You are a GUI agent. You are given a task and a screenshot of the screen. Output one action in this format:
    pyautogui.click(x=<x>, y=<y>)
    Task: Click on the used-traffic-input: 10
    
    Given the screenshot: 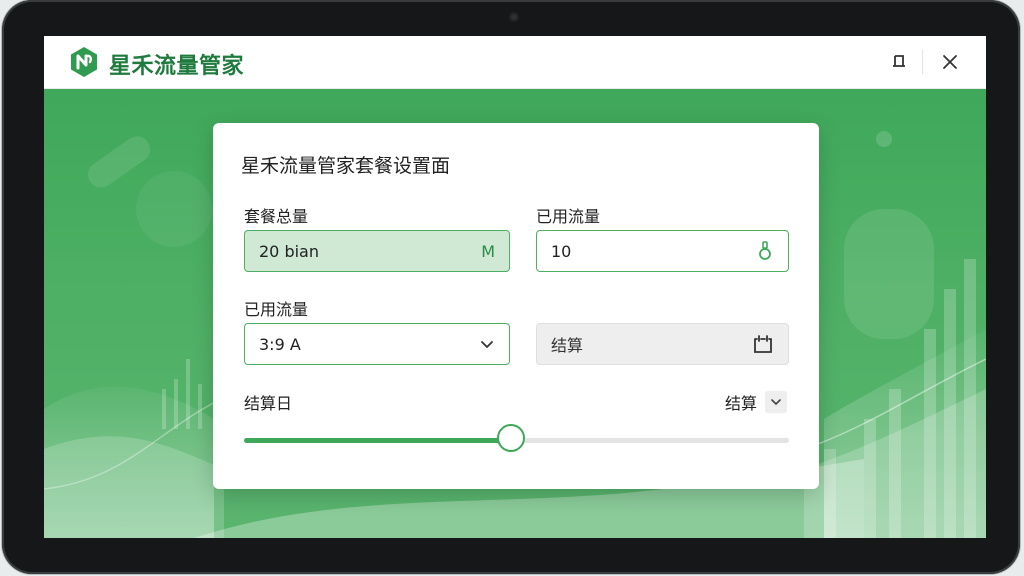 What is the action you would take?
    pyautogui.click(x=662, y=251)
    